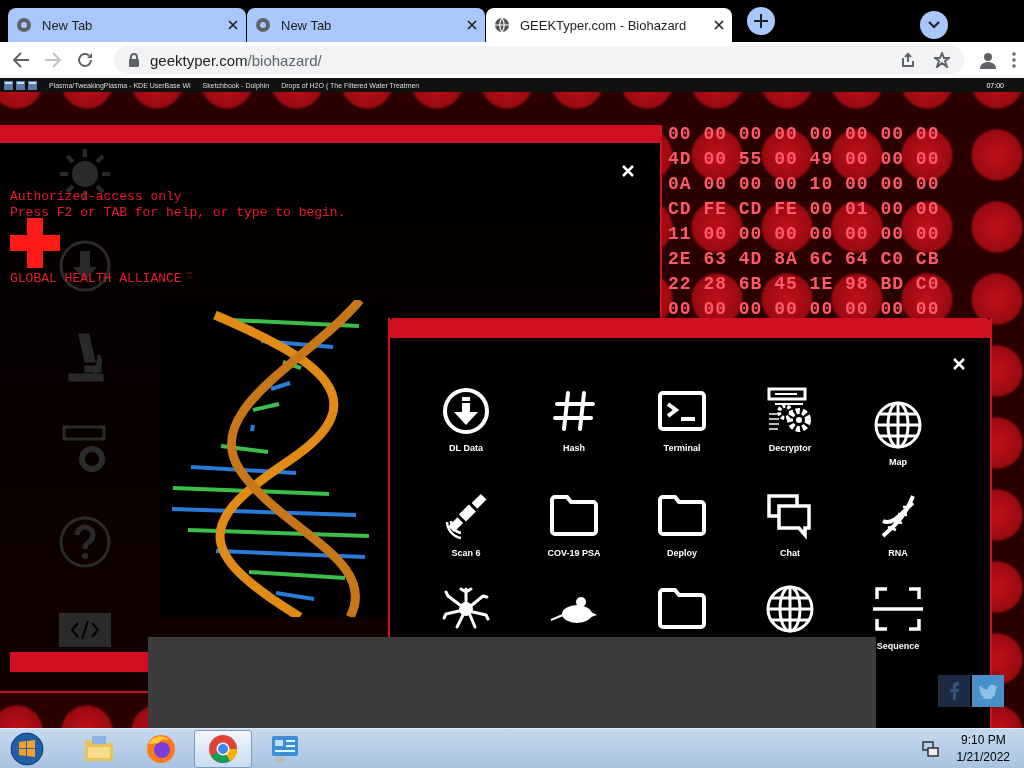 Image resolution: width=1024 pixels, height=768 pixels. I want to click on profile-icon, so click(988, 60).